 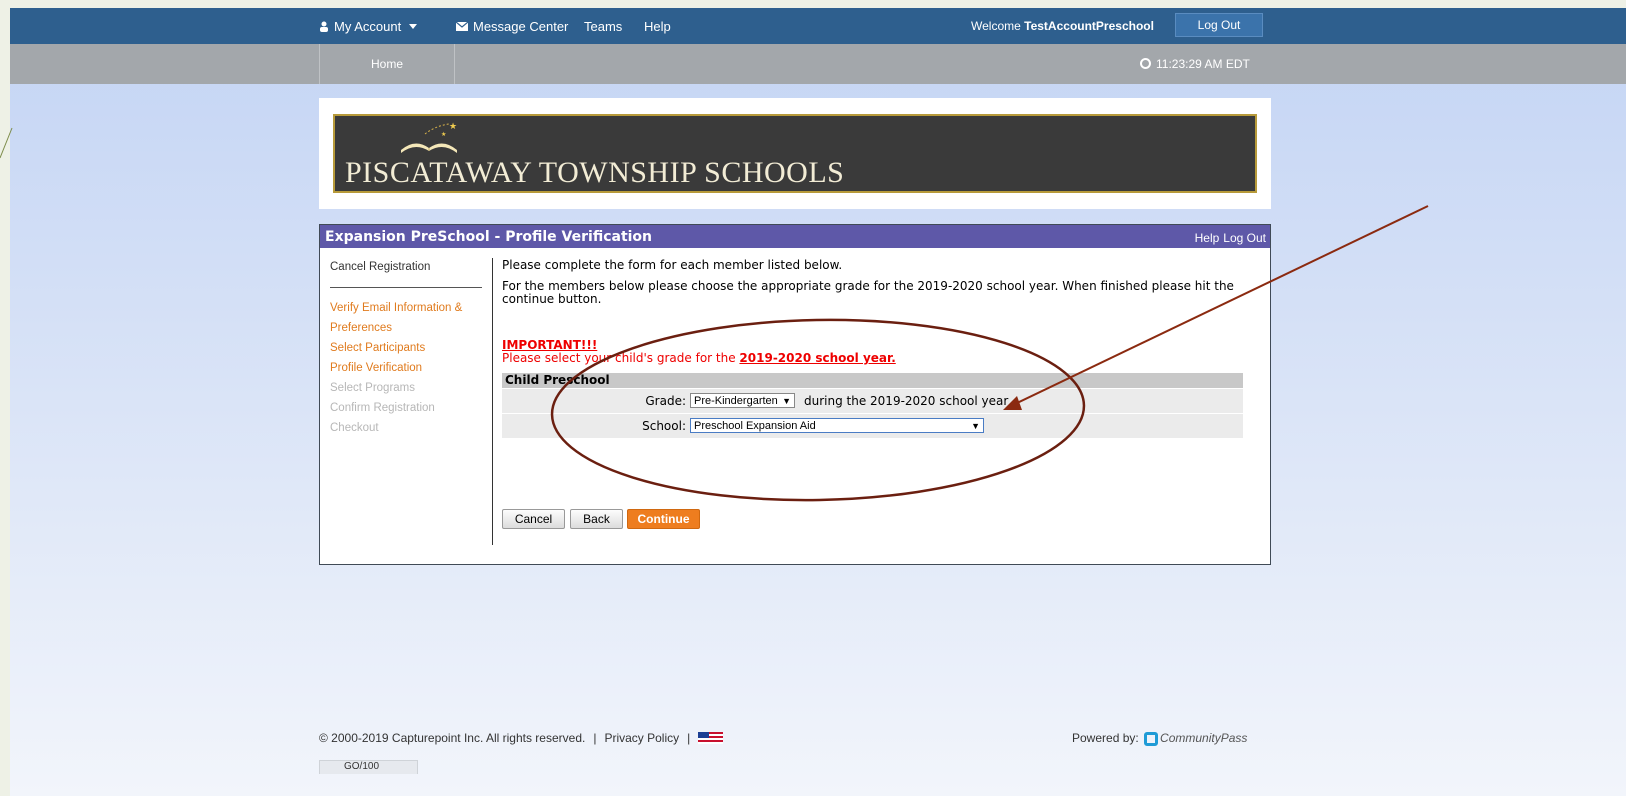 What do you see at coordinates (406, 274) in the screenshot?
I see `cancel-registration-link: Cancel Registration` at bounding box center [406, 274].